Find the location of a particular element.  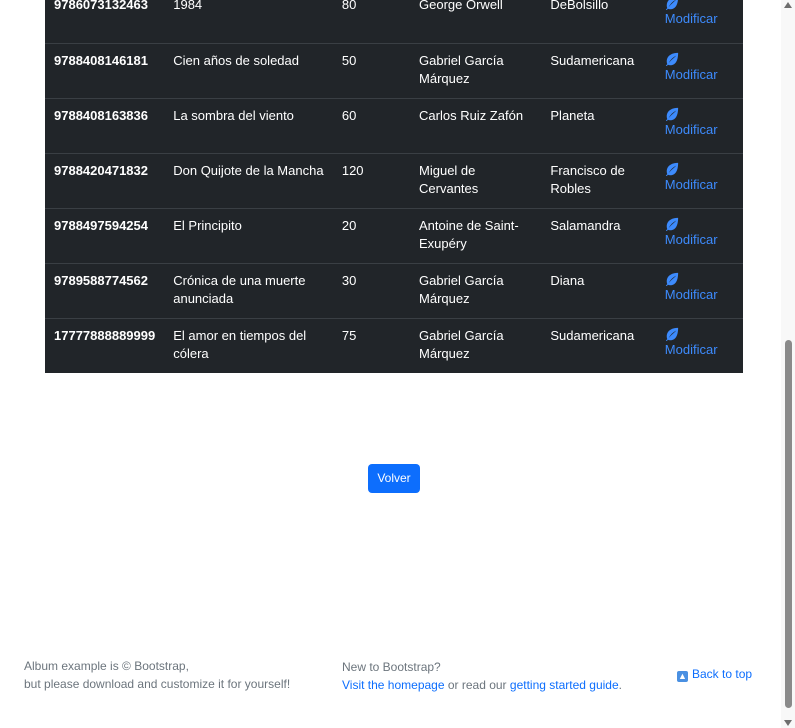

publisher-cell: Francisco de Robles is located at coordinates (598, 180).